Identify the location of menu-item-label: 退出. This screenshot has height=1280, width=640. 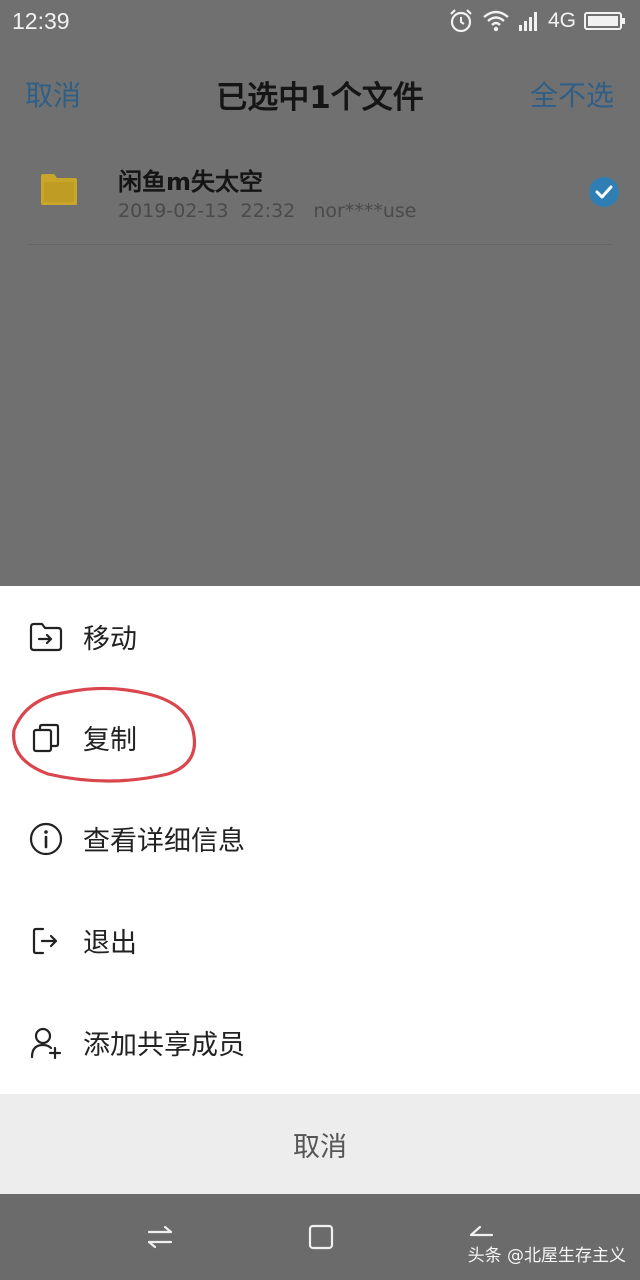
(110, 943).